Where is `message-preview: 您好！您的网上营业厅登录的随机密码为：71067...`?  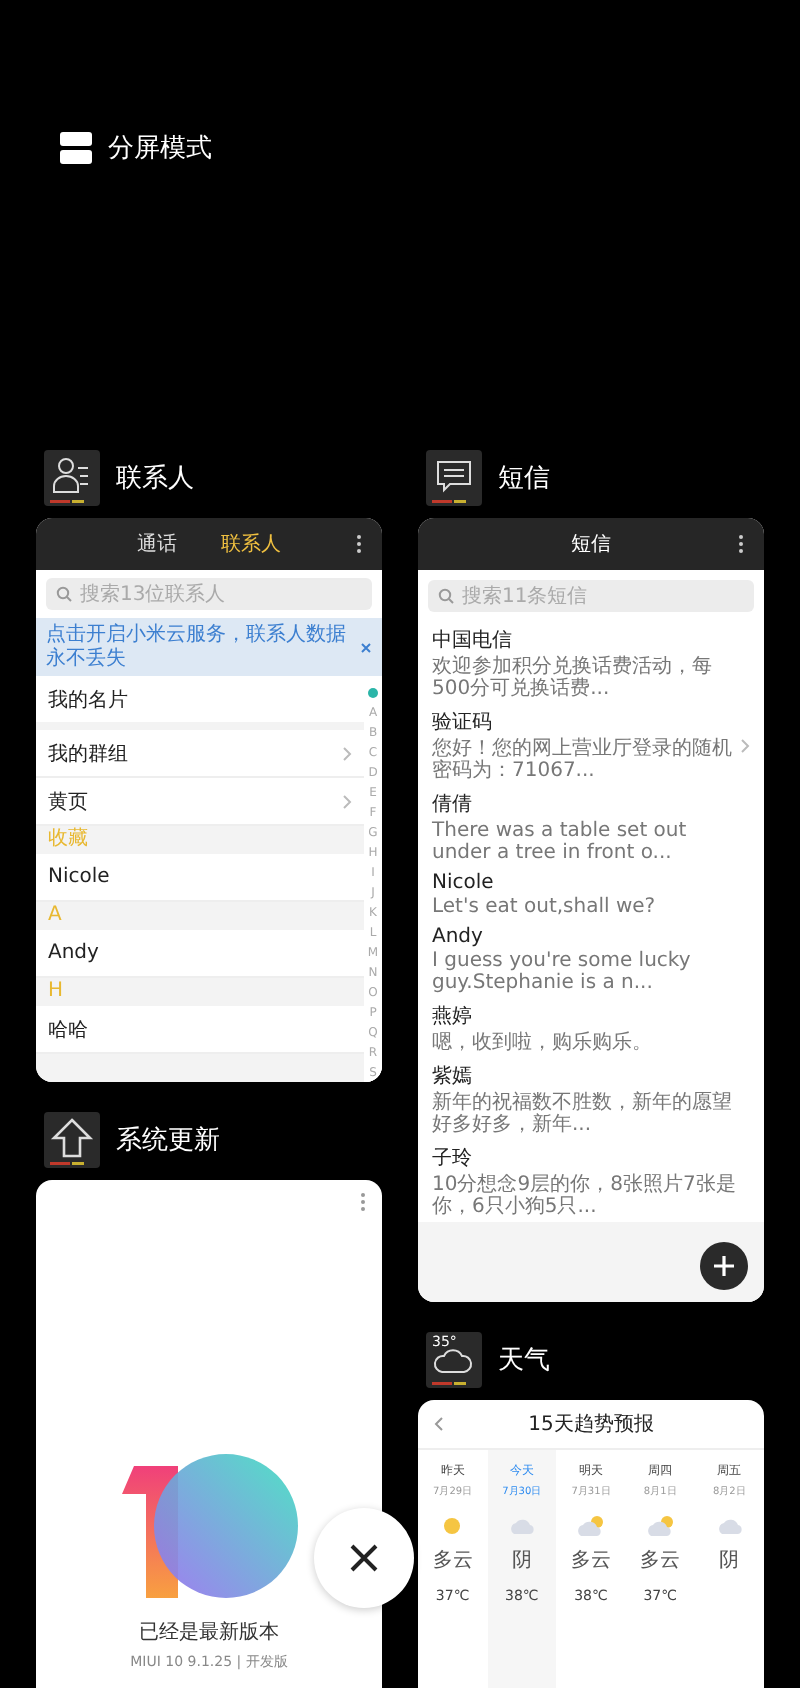 message-preview: 您好！您的网上营业厅登录的随机密码为：71067... is located at coordinates (582, 760).